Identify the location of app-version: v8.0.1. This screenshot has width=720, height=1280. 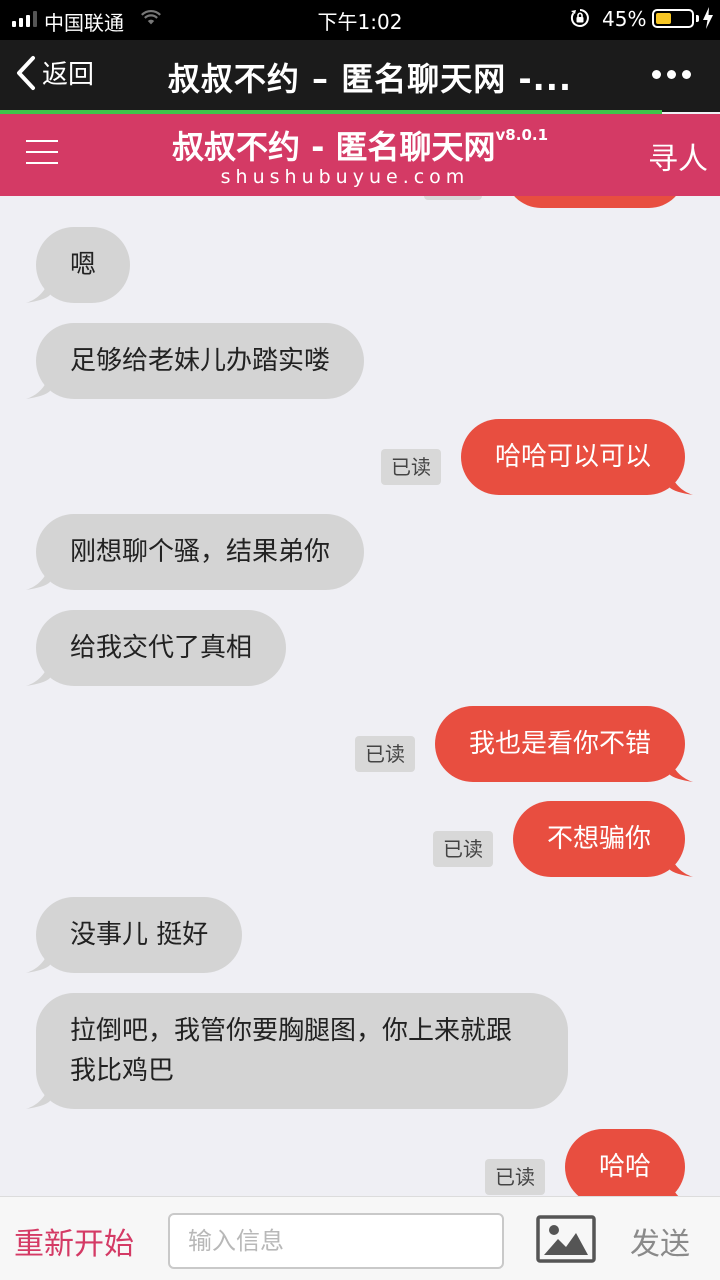
(522, 135).